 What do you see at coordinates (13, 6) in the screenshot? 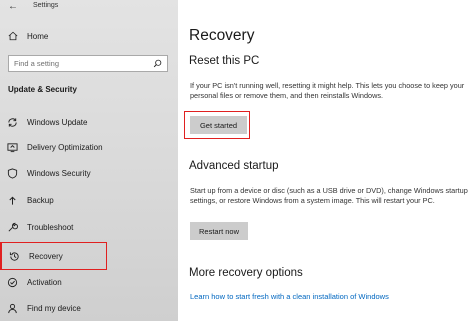
I see `back-arrow-icon: ←` at bounding box center [13, 6].